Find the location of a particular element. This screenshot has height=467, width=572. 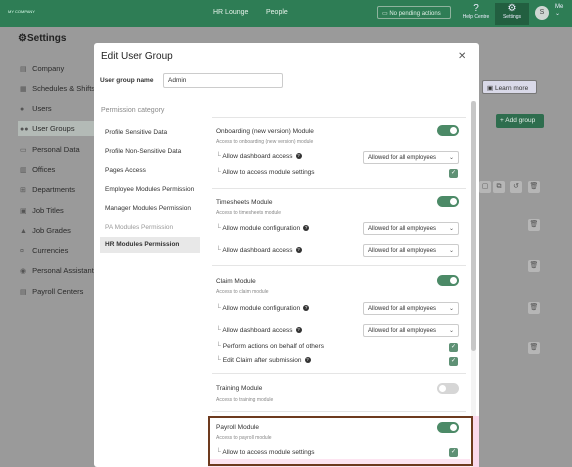

nav-hr-lounge: HR Lounge is located at coordinates (230, 12).